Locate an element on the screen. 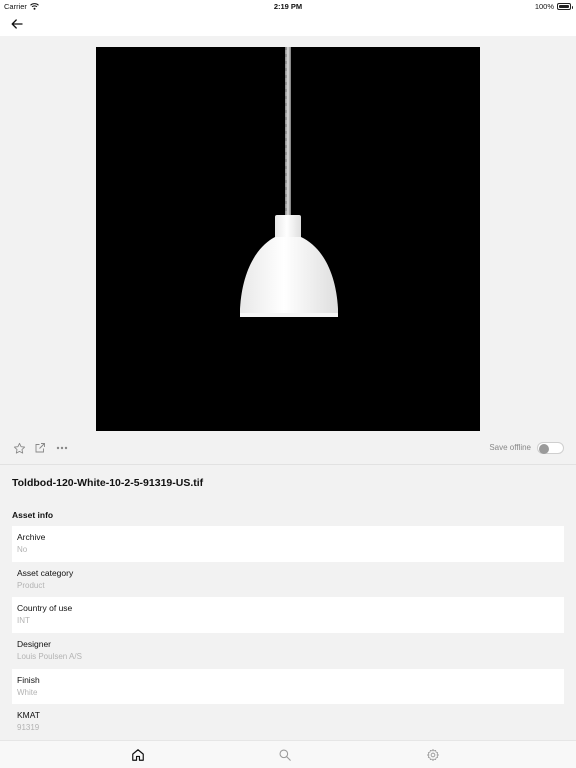  info-label: Country of use is located at coordinates (45, 608).